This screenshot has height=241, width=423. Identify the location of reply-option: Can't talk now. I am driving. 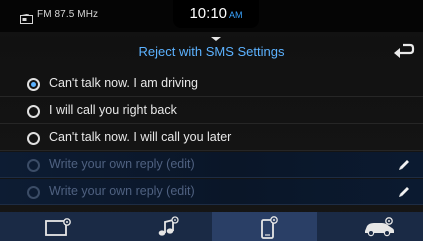
(211, 84).